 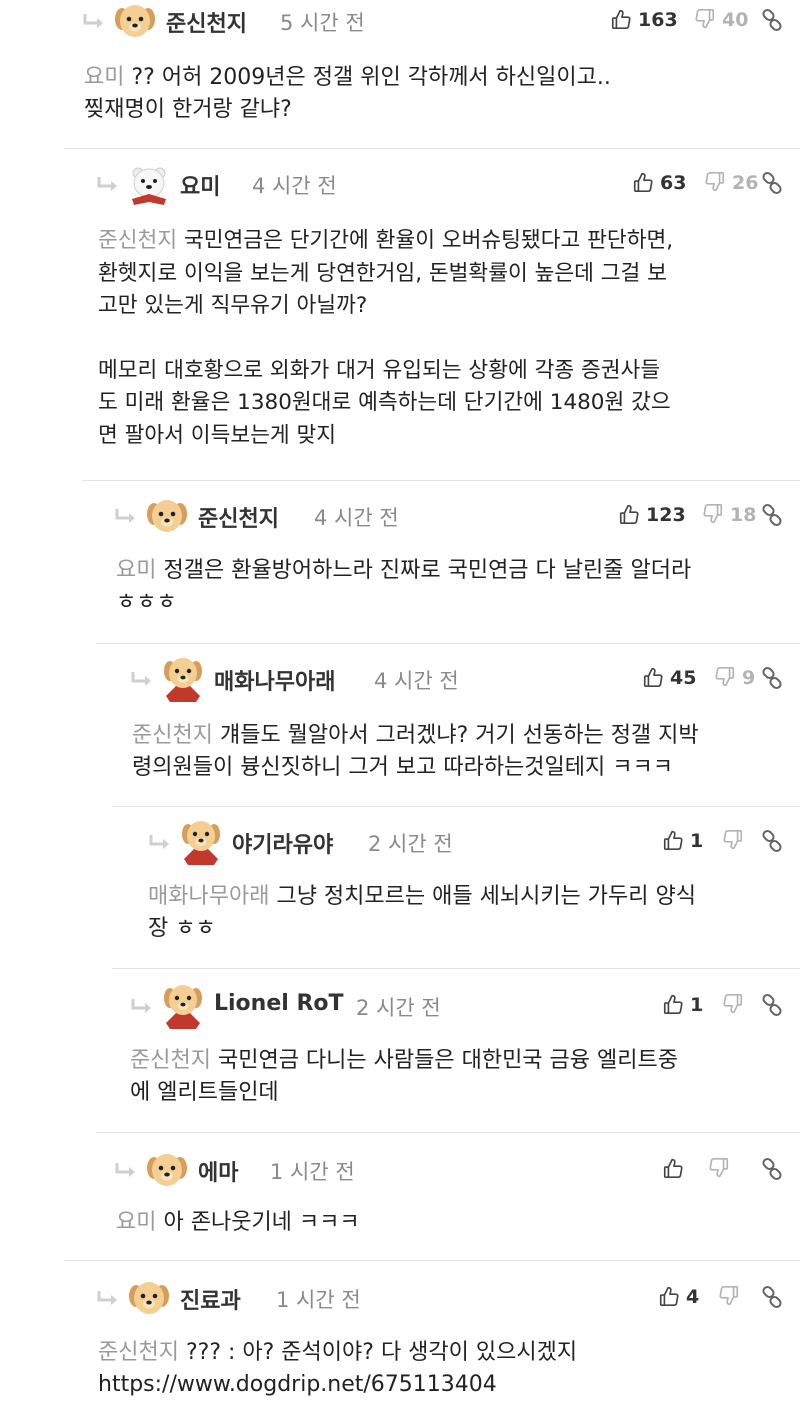 I want to click on comment-header: 진료과 1 시간 전 4, so click(x=448, y=1297).